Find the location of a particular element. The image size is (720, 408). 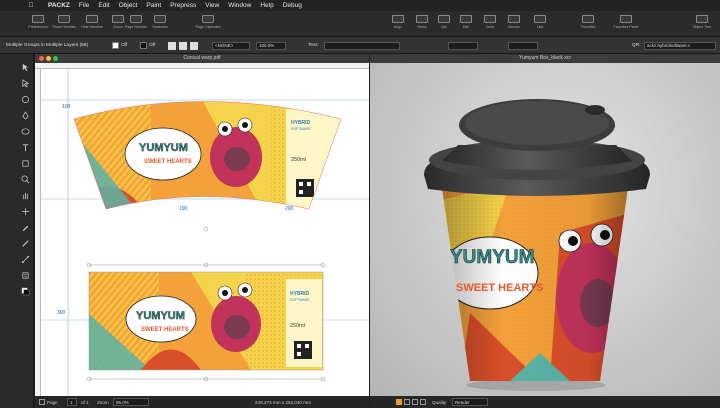

document-title-bar: Conical warp.pdf is located at coordinates (202, 58).